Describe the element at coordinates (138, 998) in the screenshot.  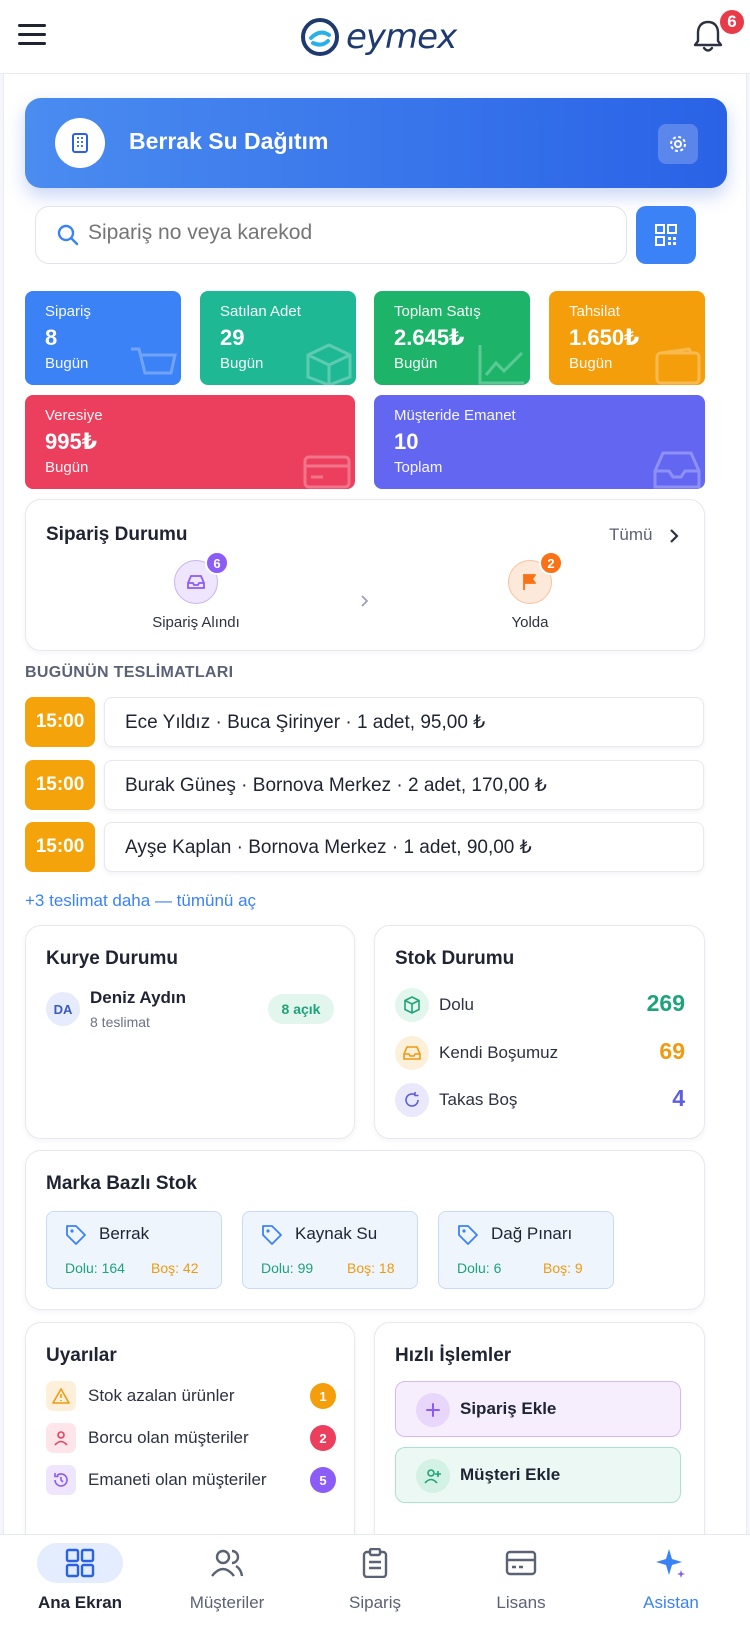
I see `courier-name: Deniz Aydın` at that location.